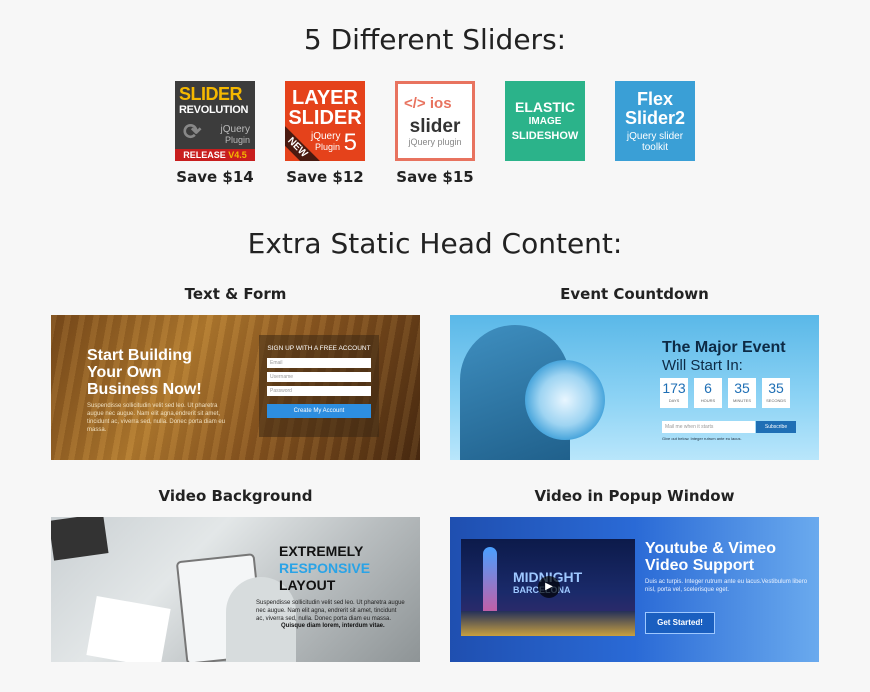 The height and width of the screenshot is (692, 870). I want to click on video-bg-label: Video Background, so click(235, 496).